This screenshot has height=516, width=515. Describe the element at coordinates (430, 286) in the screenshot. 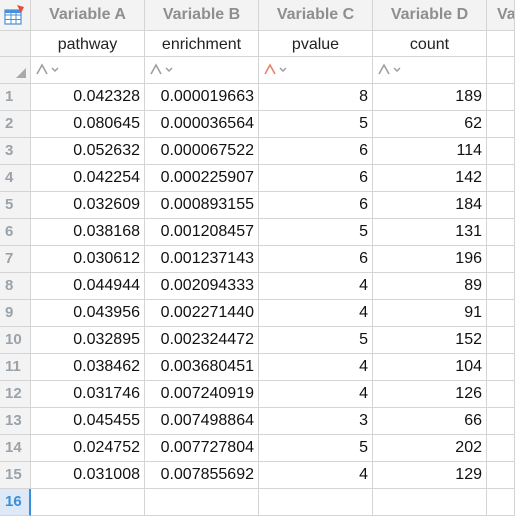

I see `table-cell: 89` at that location.